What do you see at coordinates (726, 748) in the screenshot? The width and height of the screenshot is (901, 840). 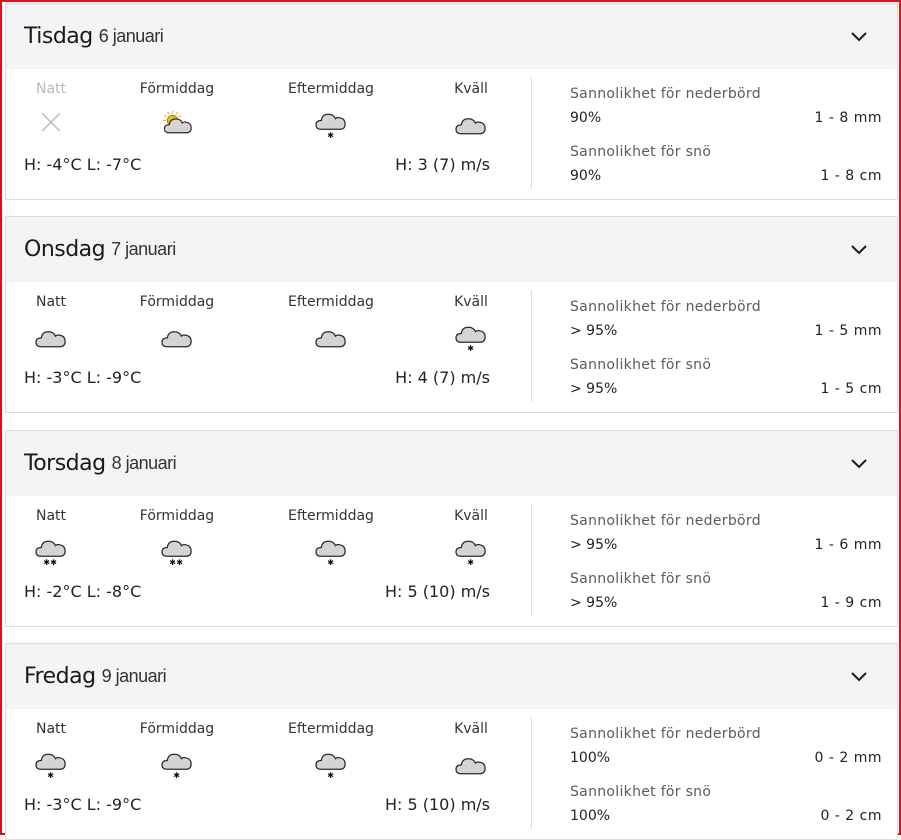 I see `precipitation-probability: Sannolikhet för nederbörd 100% 0 - 2 mm` at bounding box center [726, 748].